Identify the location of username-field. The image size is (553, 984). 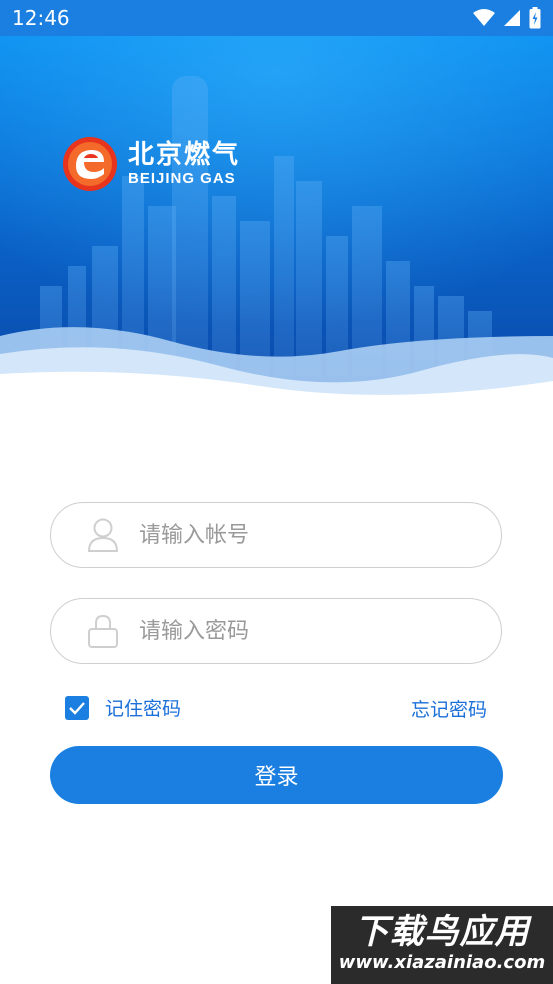
(276, 535).